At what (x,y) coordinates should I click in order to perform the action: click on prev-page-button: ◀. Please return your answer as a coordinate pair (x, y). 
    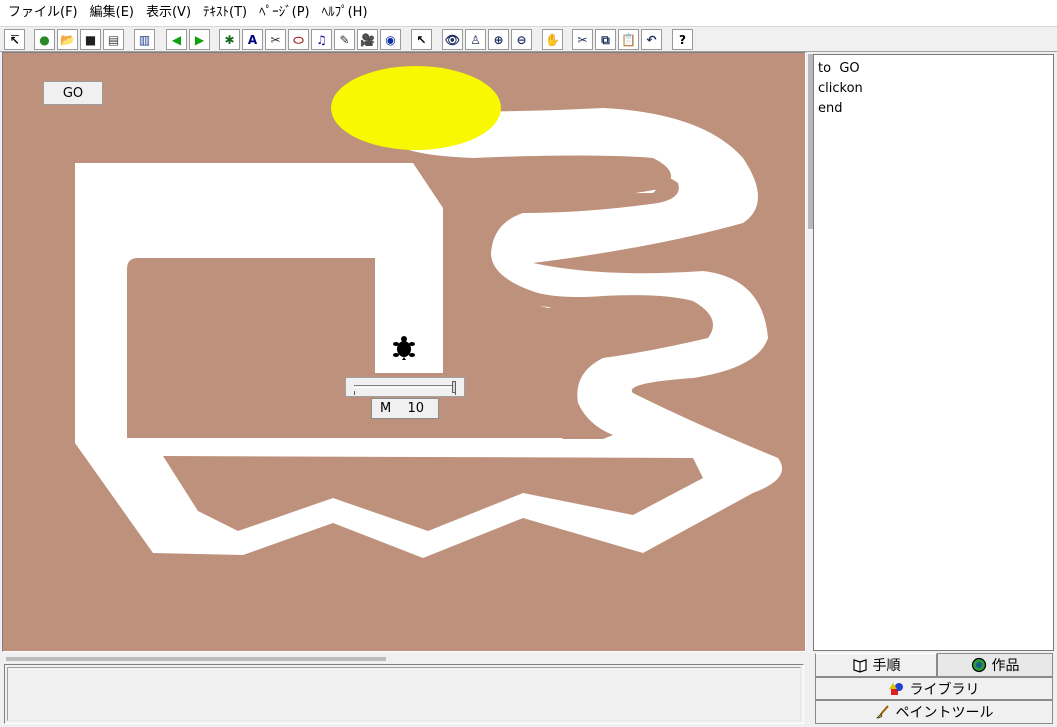
    Looking at the image, I should click on (176, 39).